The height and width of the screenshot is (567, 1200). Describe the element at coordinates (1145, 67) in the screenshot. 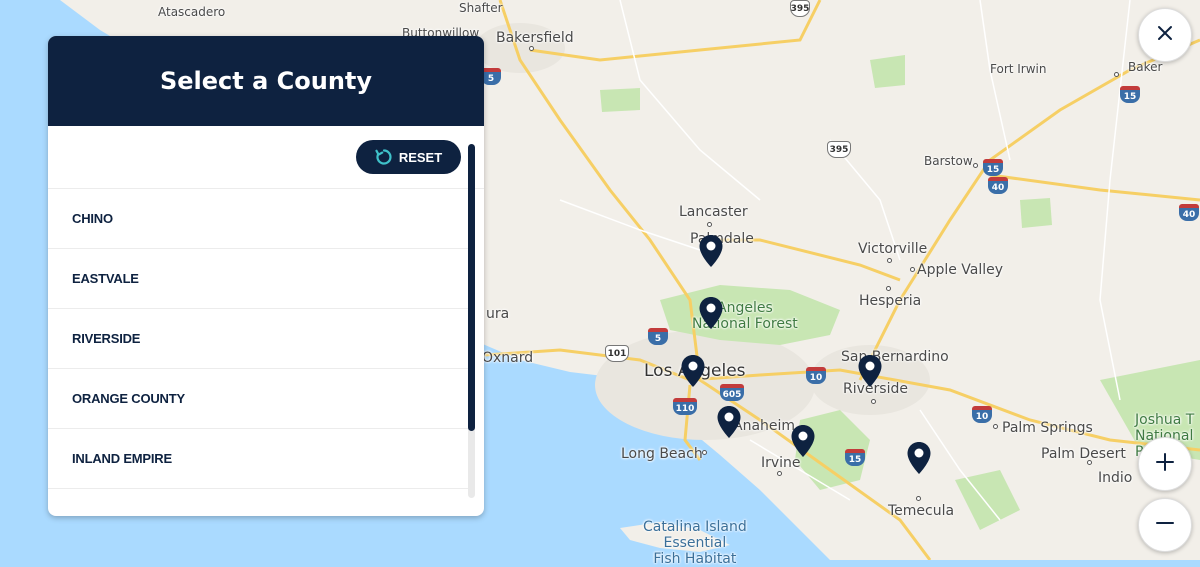

I see `place-baker: Baker` at that location.